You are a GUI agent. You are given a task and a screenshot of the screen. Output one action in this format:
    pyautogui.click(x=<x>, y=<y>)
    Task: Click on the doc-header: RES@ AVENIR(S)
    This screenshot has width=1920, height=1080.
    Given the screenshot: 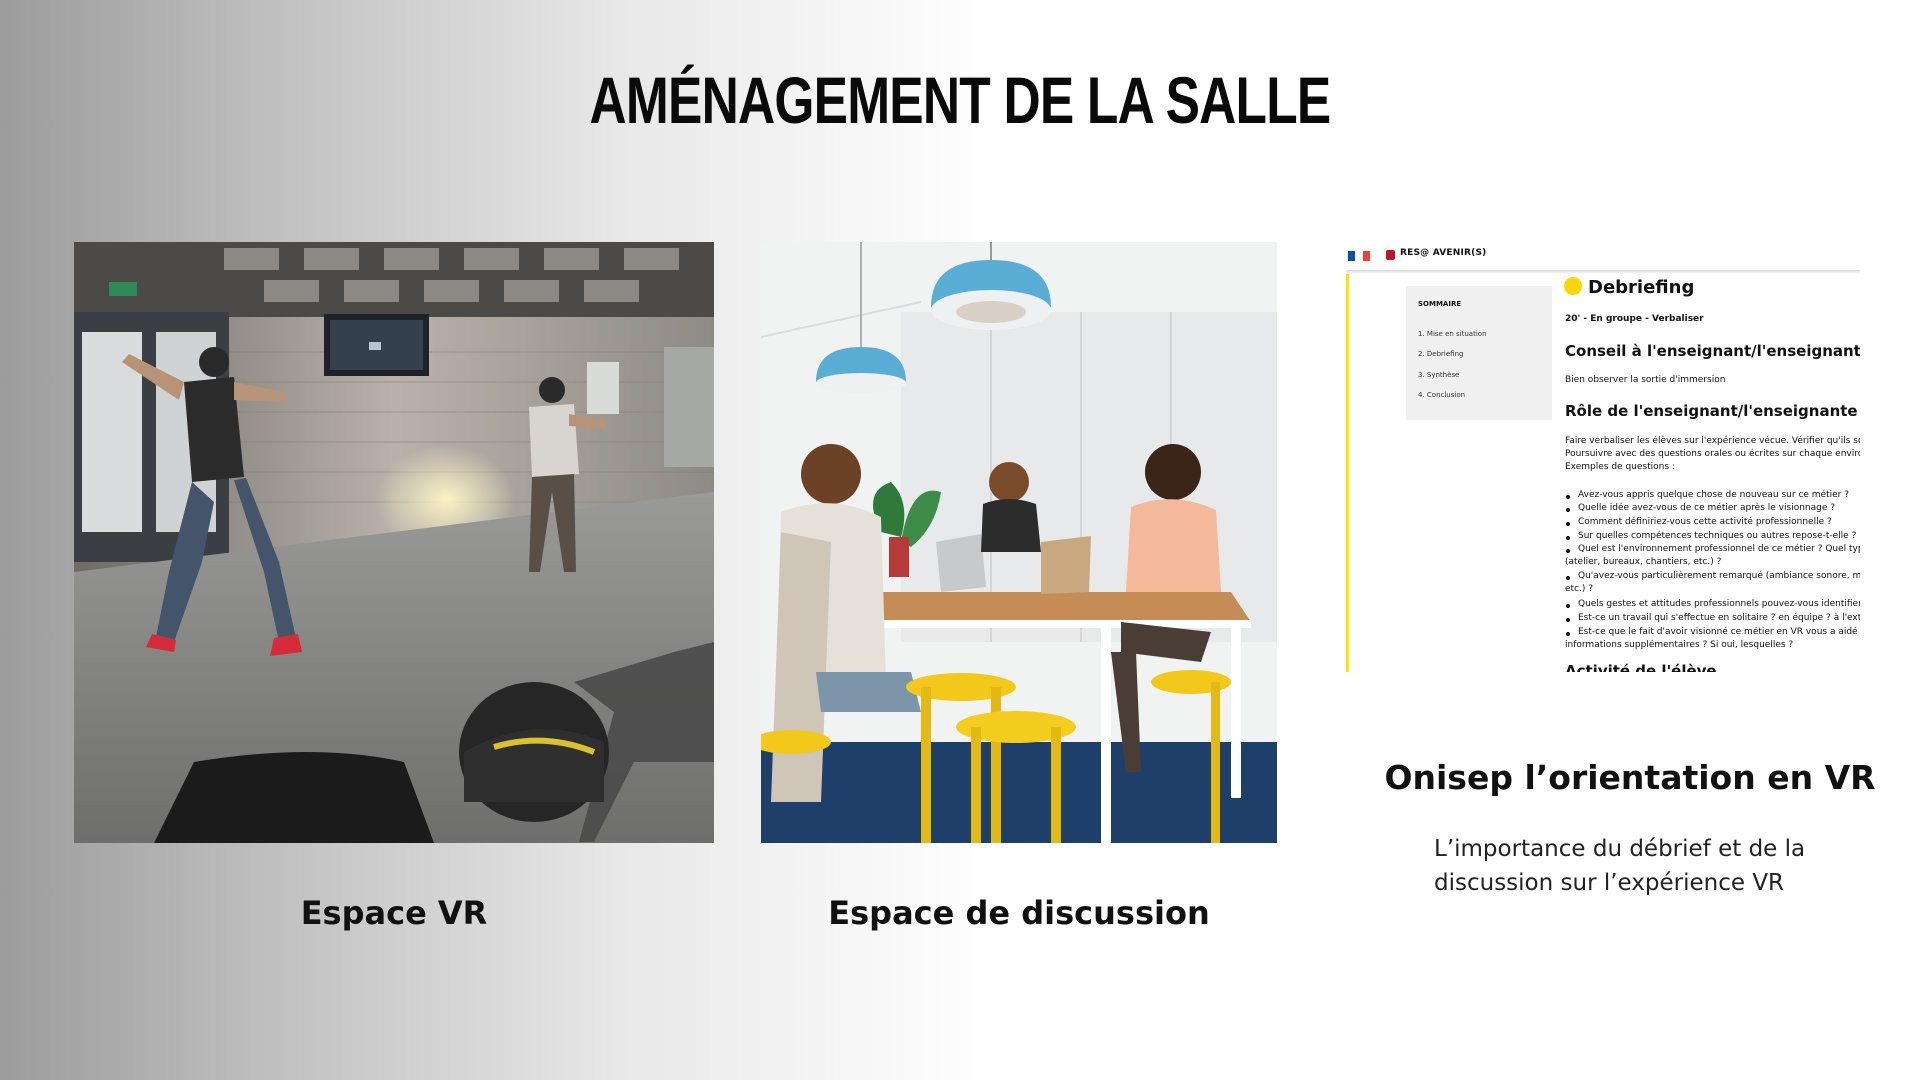 What is the action you would take?
    pyautogui.click(x=1603, y=256)
    